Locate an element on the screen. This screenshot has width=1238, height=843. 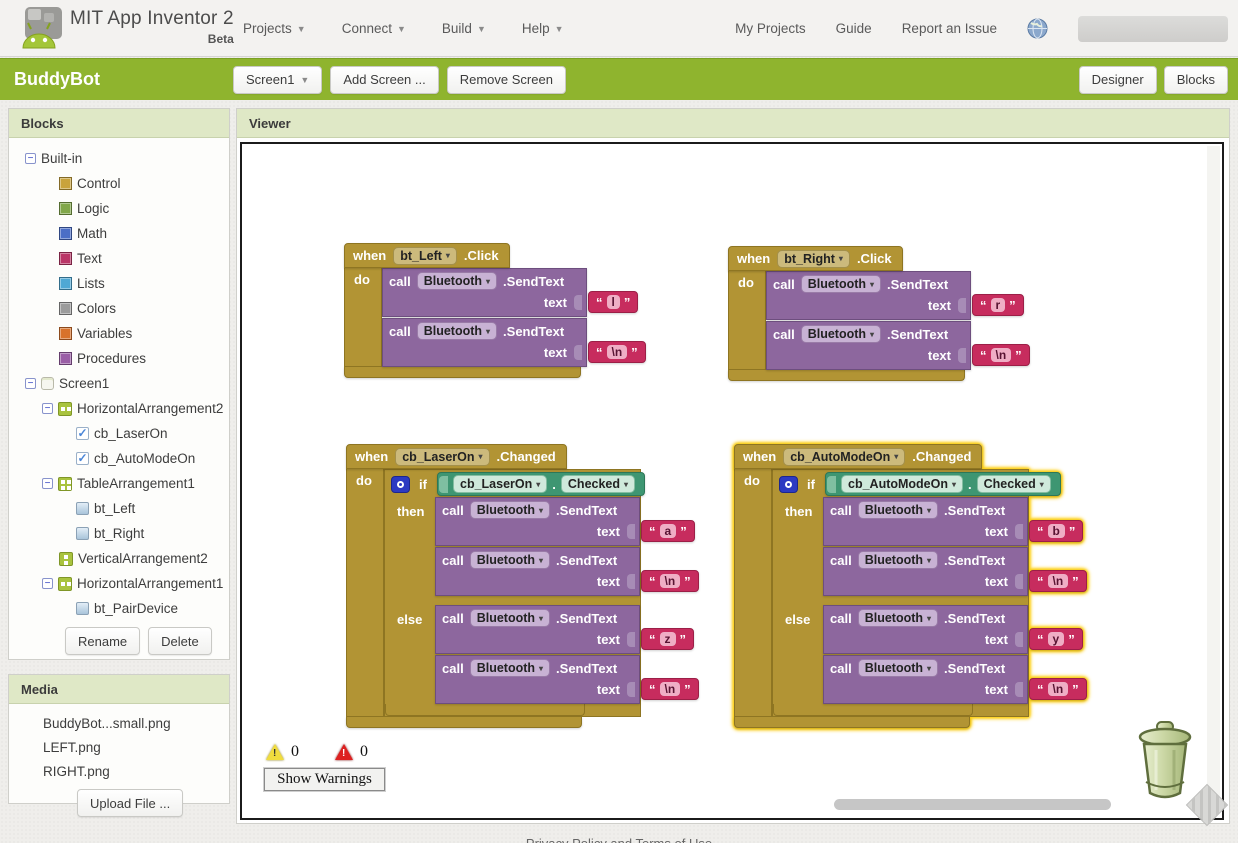
text-string-block: “r” is located at coordinates (998, 305).